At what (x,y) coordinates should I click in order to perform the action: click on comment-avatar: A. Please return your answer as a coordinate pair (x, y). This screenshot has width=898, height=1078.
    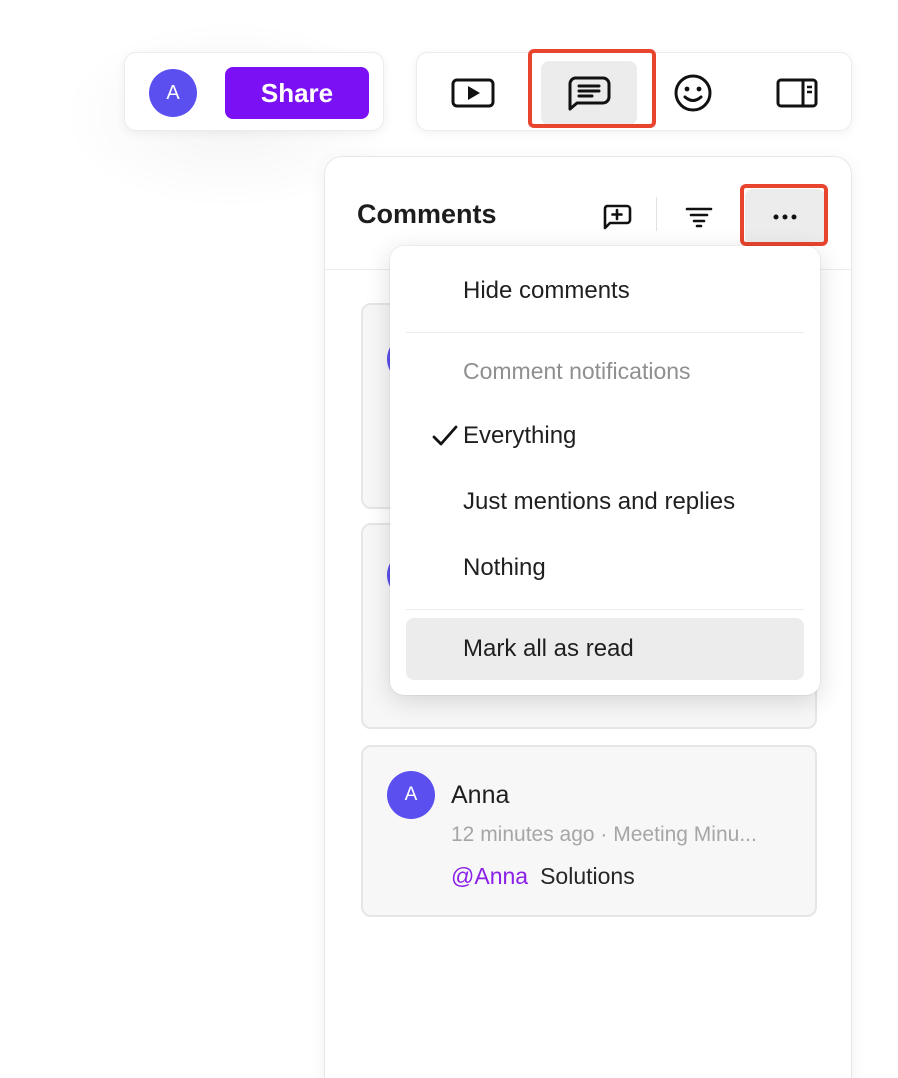
    Looking at the image, I should click on (411, 795).